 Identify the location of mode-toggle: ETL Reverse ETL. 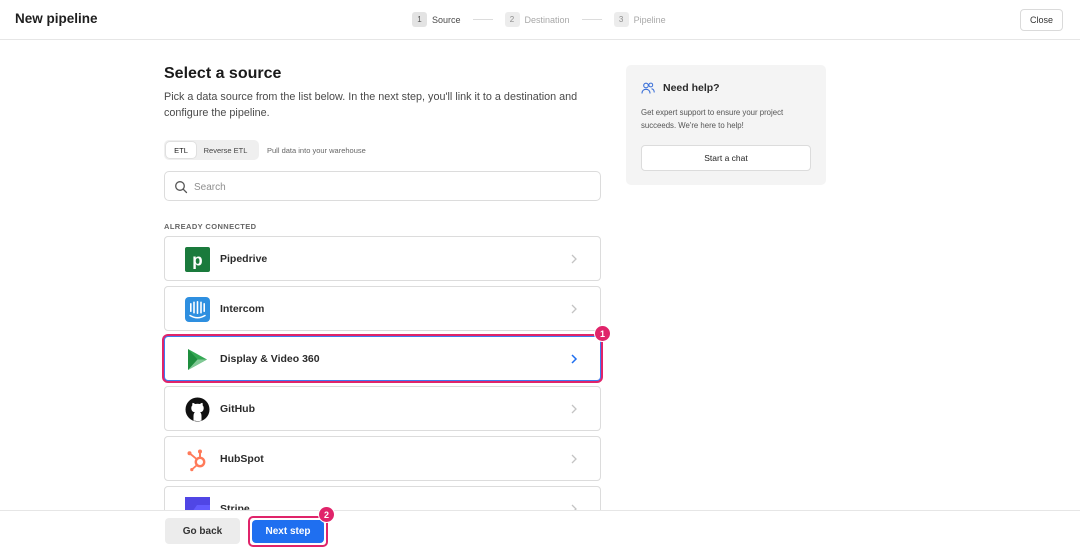
(211, 150).